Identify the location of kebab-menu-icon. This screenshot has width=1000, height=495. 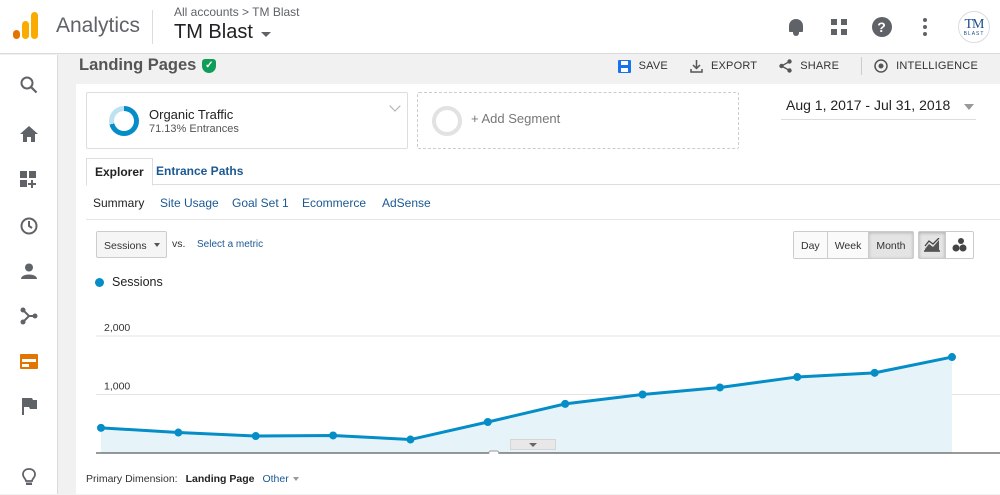
(924, 27).